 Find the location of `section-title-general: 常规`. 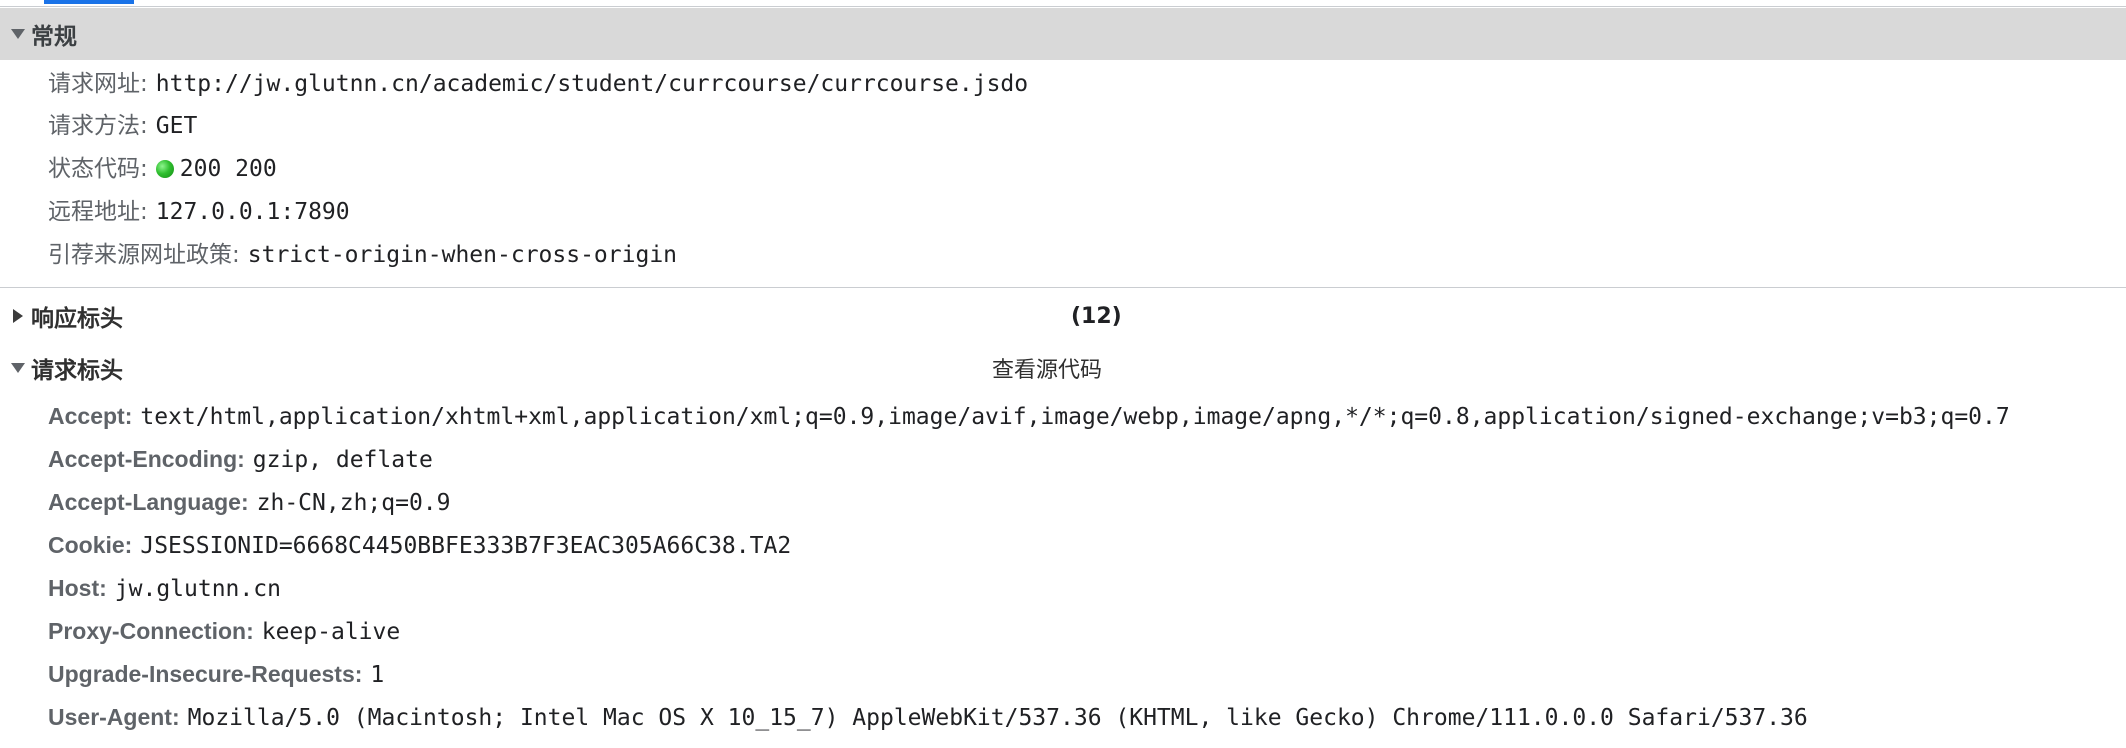

section-title-general: 常规 is located at coordinates (54, 37).